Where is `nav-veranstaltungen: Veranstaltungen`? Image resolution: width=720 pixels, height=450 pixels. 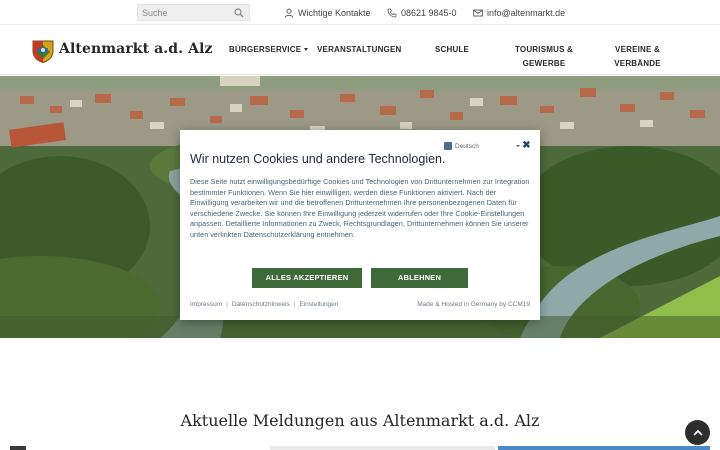 nav-veranstaltungen: Veranstaltungen is located at coordinates (359, 50).